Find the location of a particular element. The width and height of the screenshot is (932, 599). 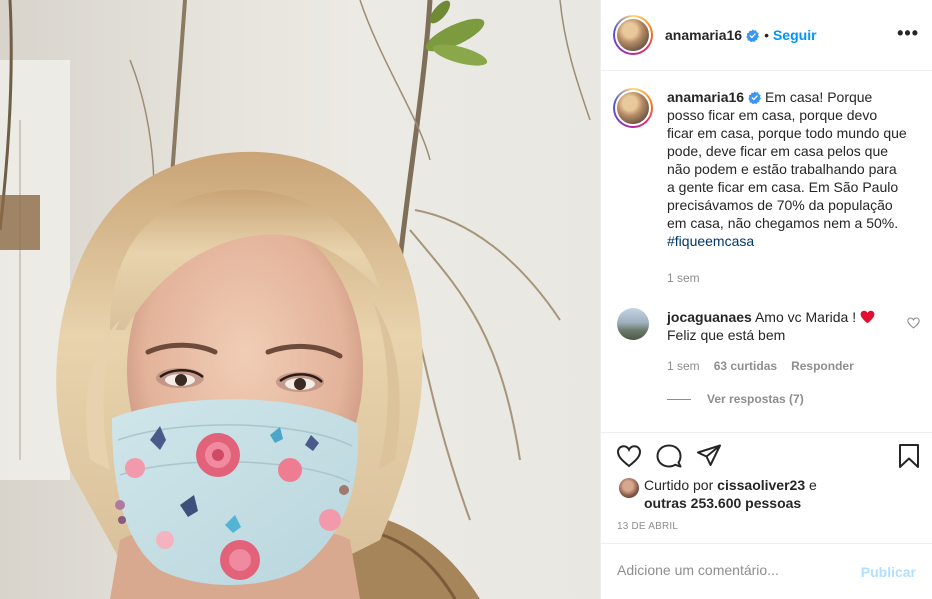

author-avatar is located at coordinates (633, 35).